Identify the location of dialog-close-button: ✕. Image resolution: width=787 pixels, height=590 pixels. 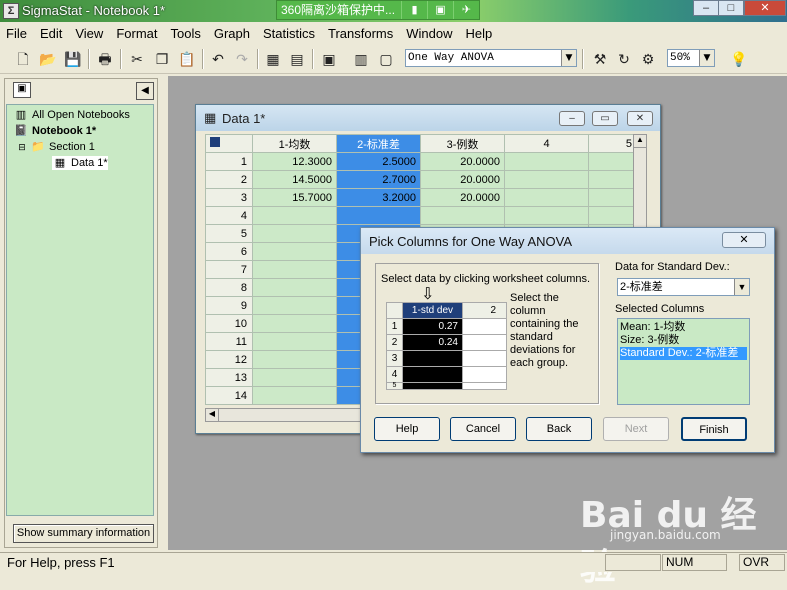
(744, 240).